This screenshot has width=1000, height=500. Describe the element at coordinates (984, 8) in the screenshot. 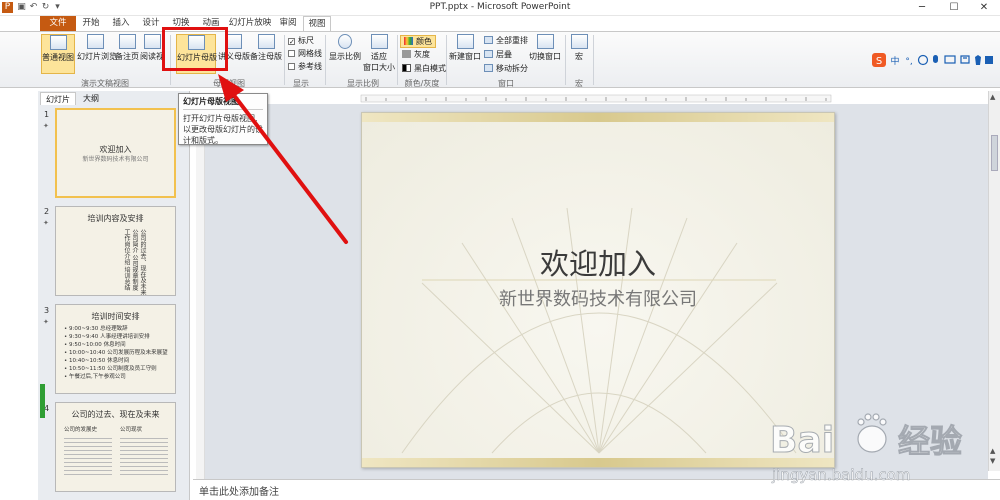

I see `close-icon: ✕` at that location.